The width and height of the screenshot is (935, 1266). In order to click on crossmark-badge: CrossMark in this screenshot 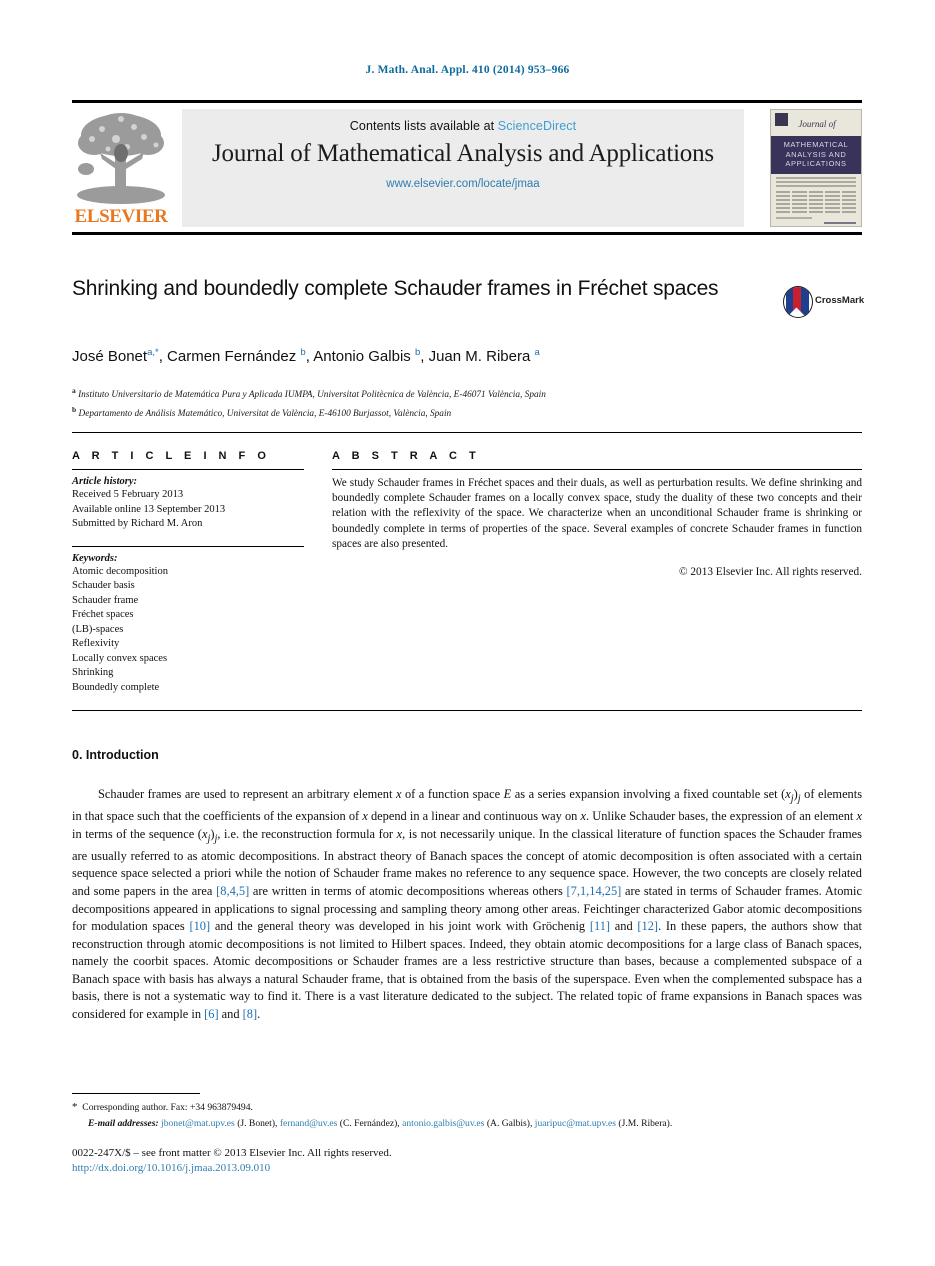, I will do `click(824, 302)`.